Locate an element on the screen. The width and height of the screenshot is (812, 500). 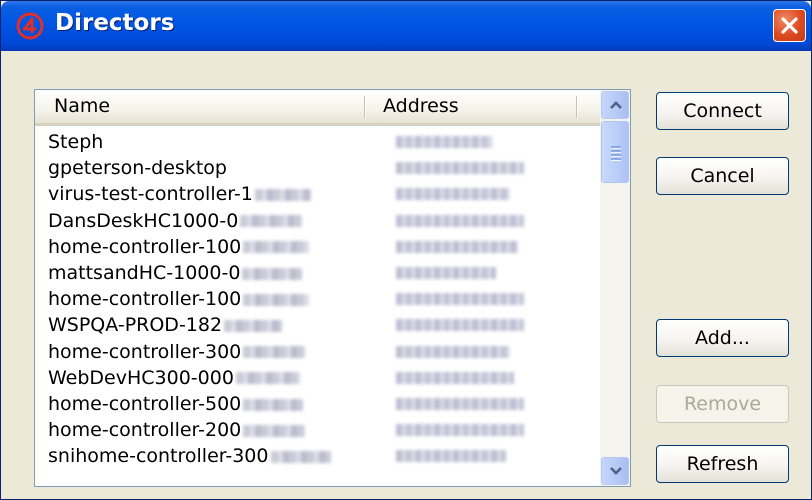
list-item-name-text: virus-test-controller-1 is located at coordinates (150, 194).